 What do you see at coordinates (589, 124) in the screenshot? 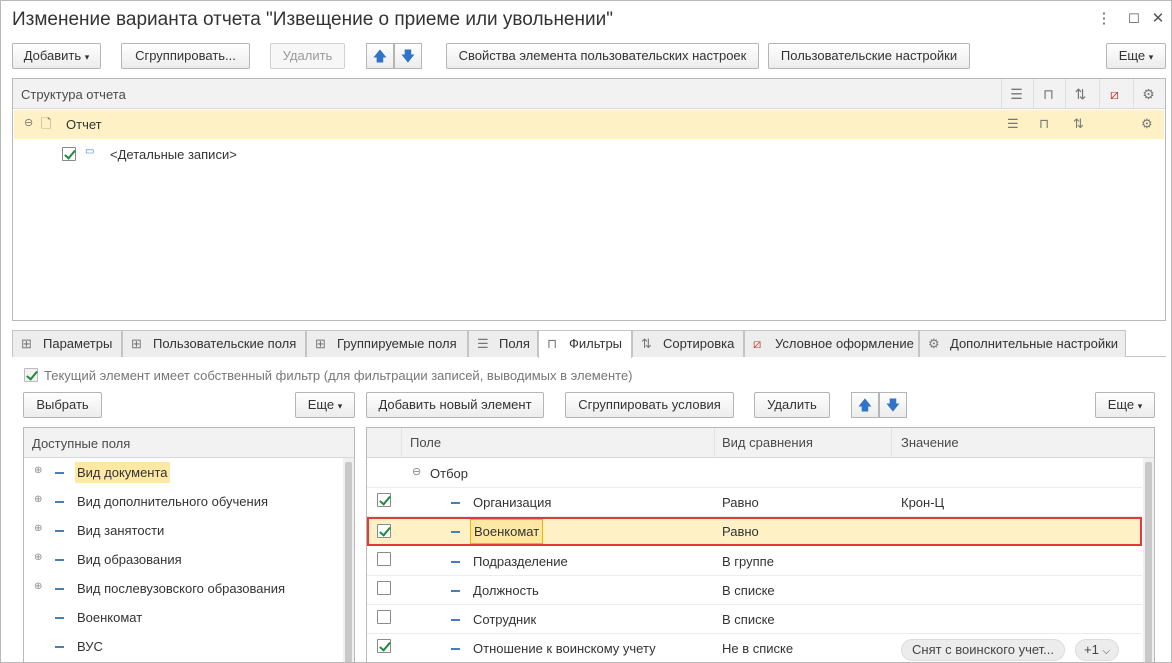
I see `structure-row-report: ⊖ 🗋 Отчет ☰ ⊓ ⇅ ⚙` at bounding box center [589, 124].